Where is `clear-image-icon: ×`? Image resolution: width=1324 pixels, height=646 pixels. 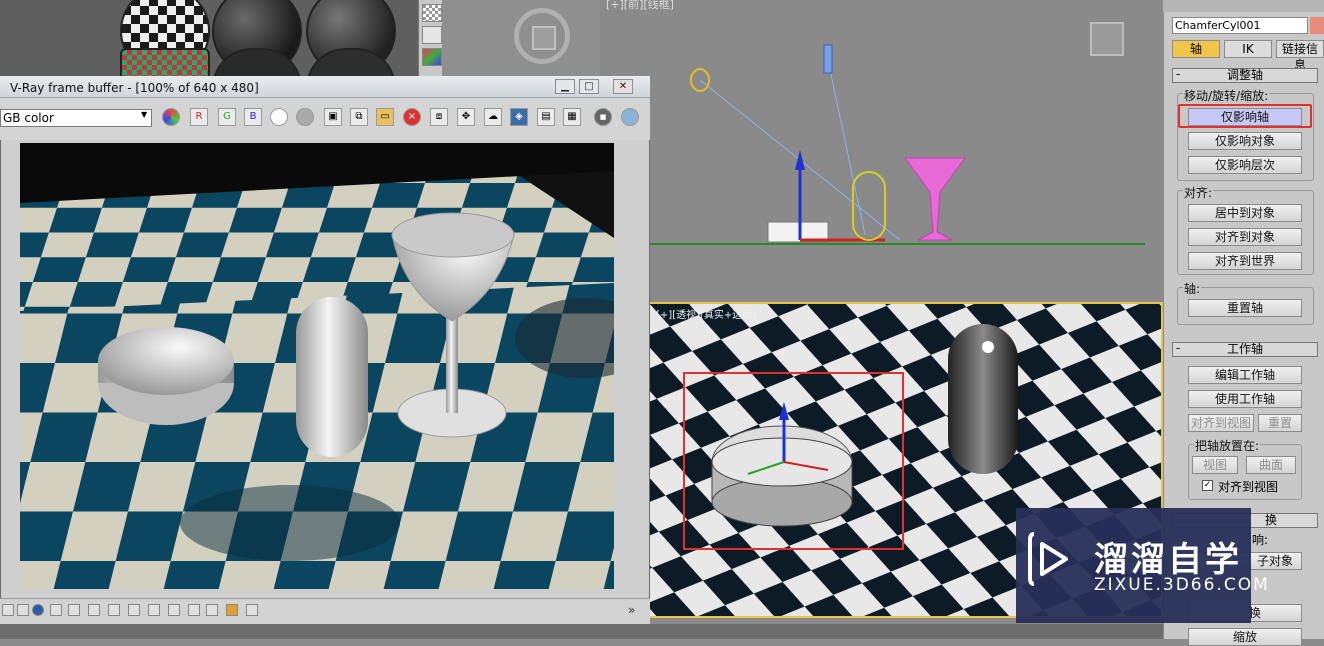
clear-image-icon: × is located at coordinates (412, 117).